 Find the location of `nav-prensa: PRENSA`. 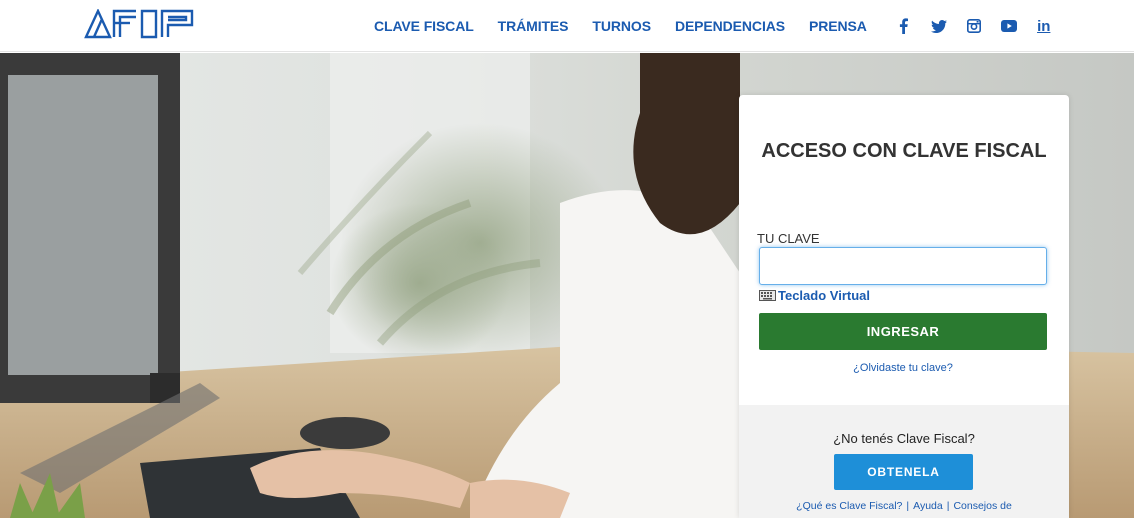

nav-prensa: PRENSA is located at coordinates (838, 26).